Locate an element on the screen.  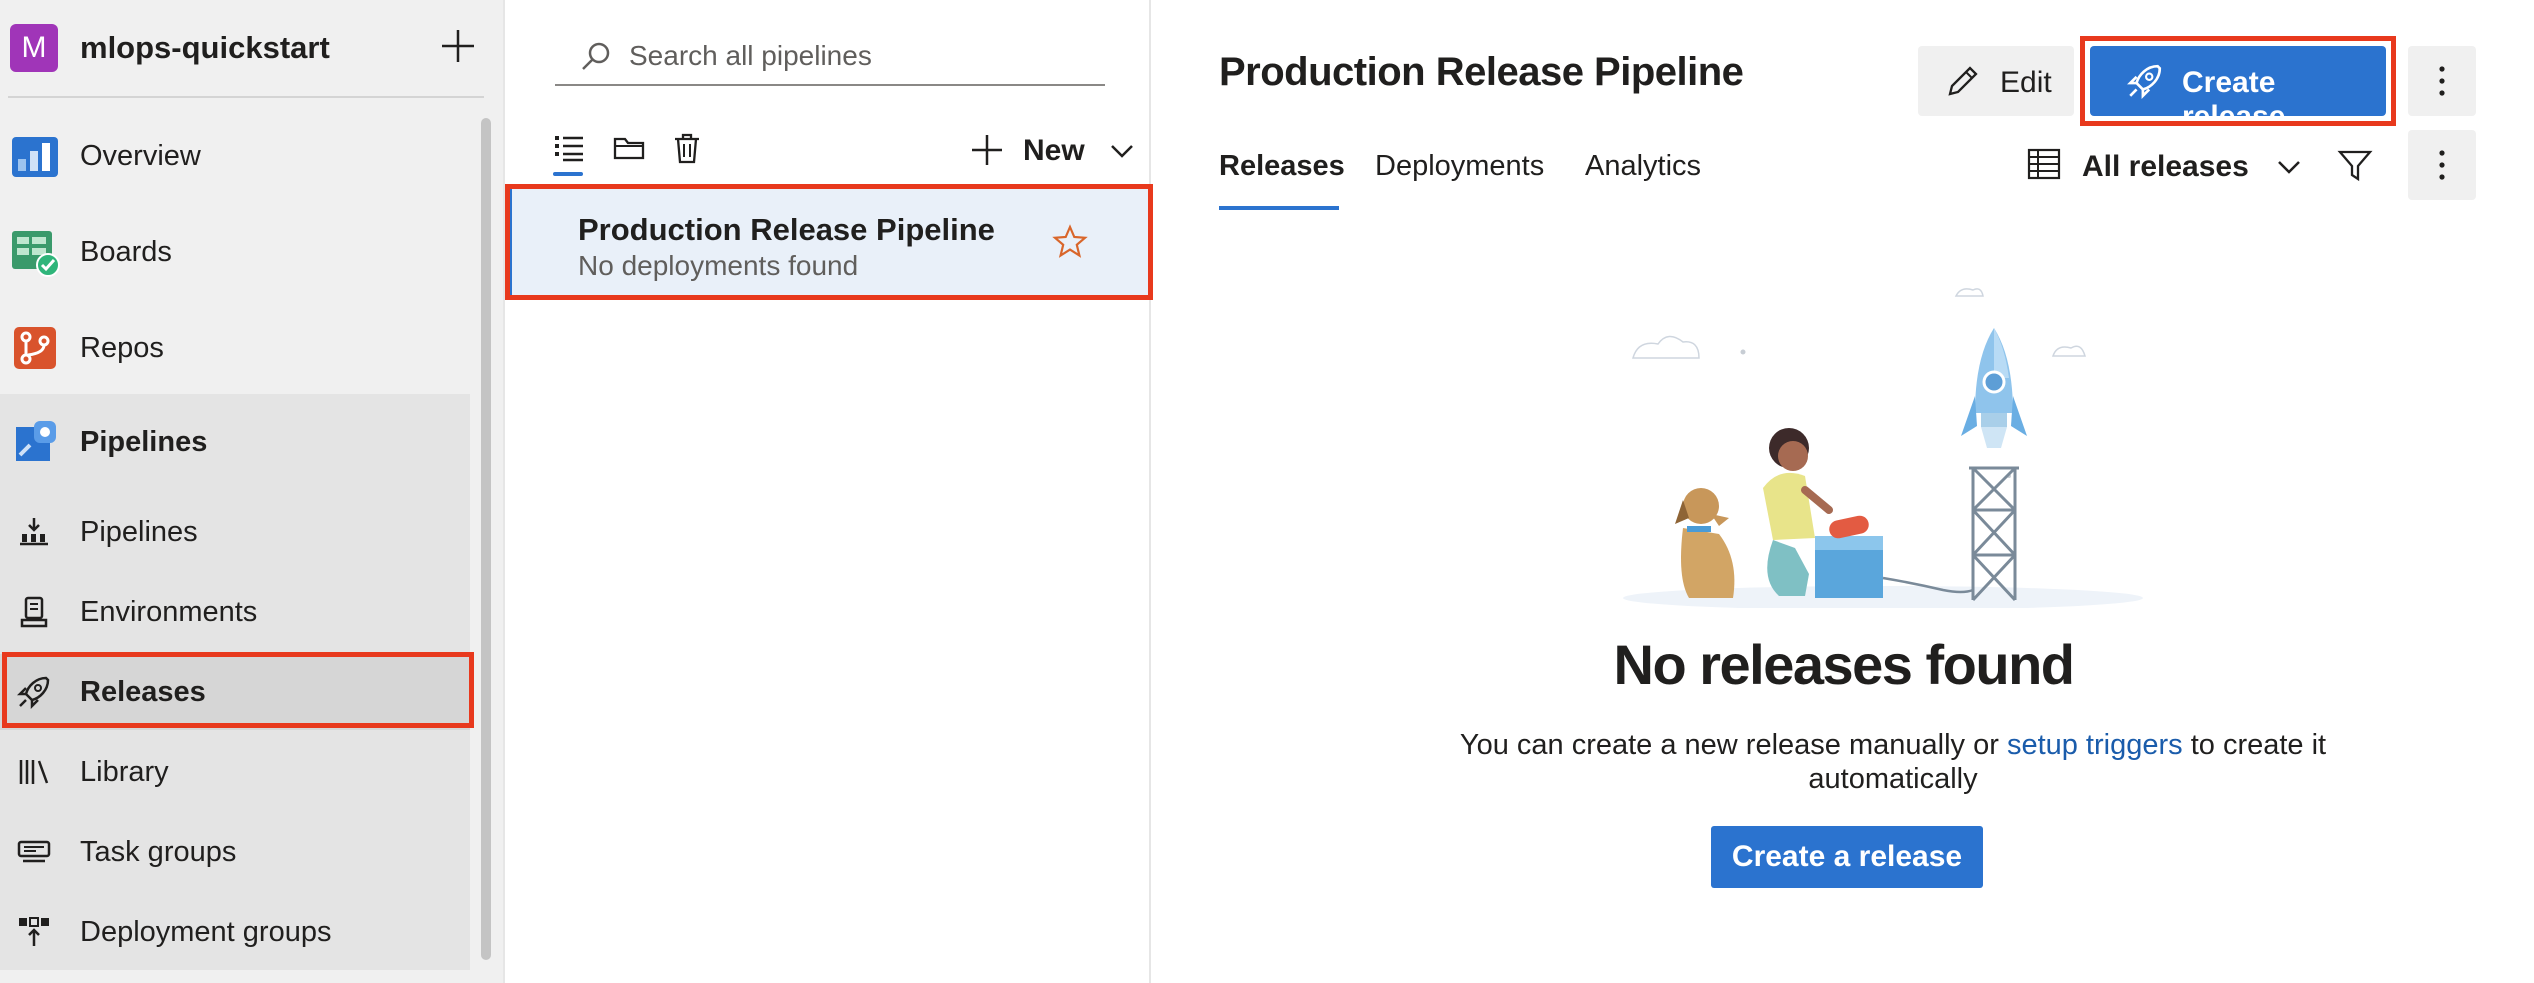
nav-item-repos: Repos is located at coordinates (235, 348).